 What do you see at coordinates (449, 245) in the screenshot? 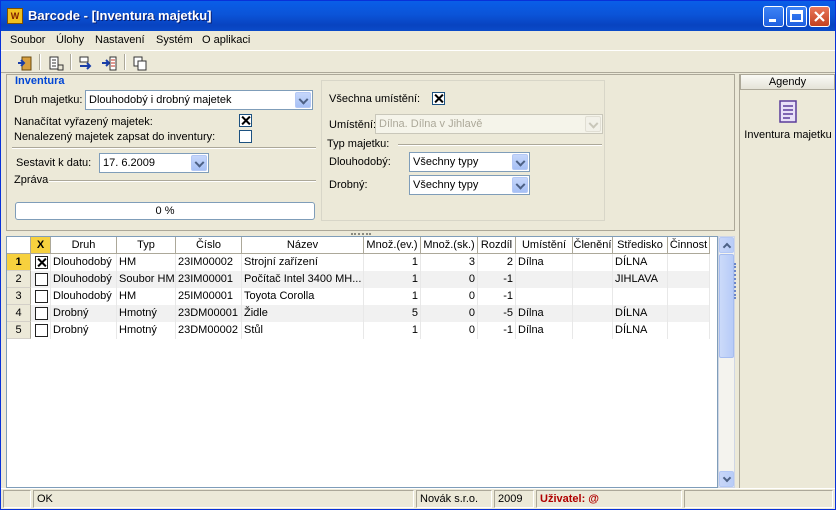
I see `col-header-mnoz-sk: Množ.(sk.)` at bounding box center [449, 245].